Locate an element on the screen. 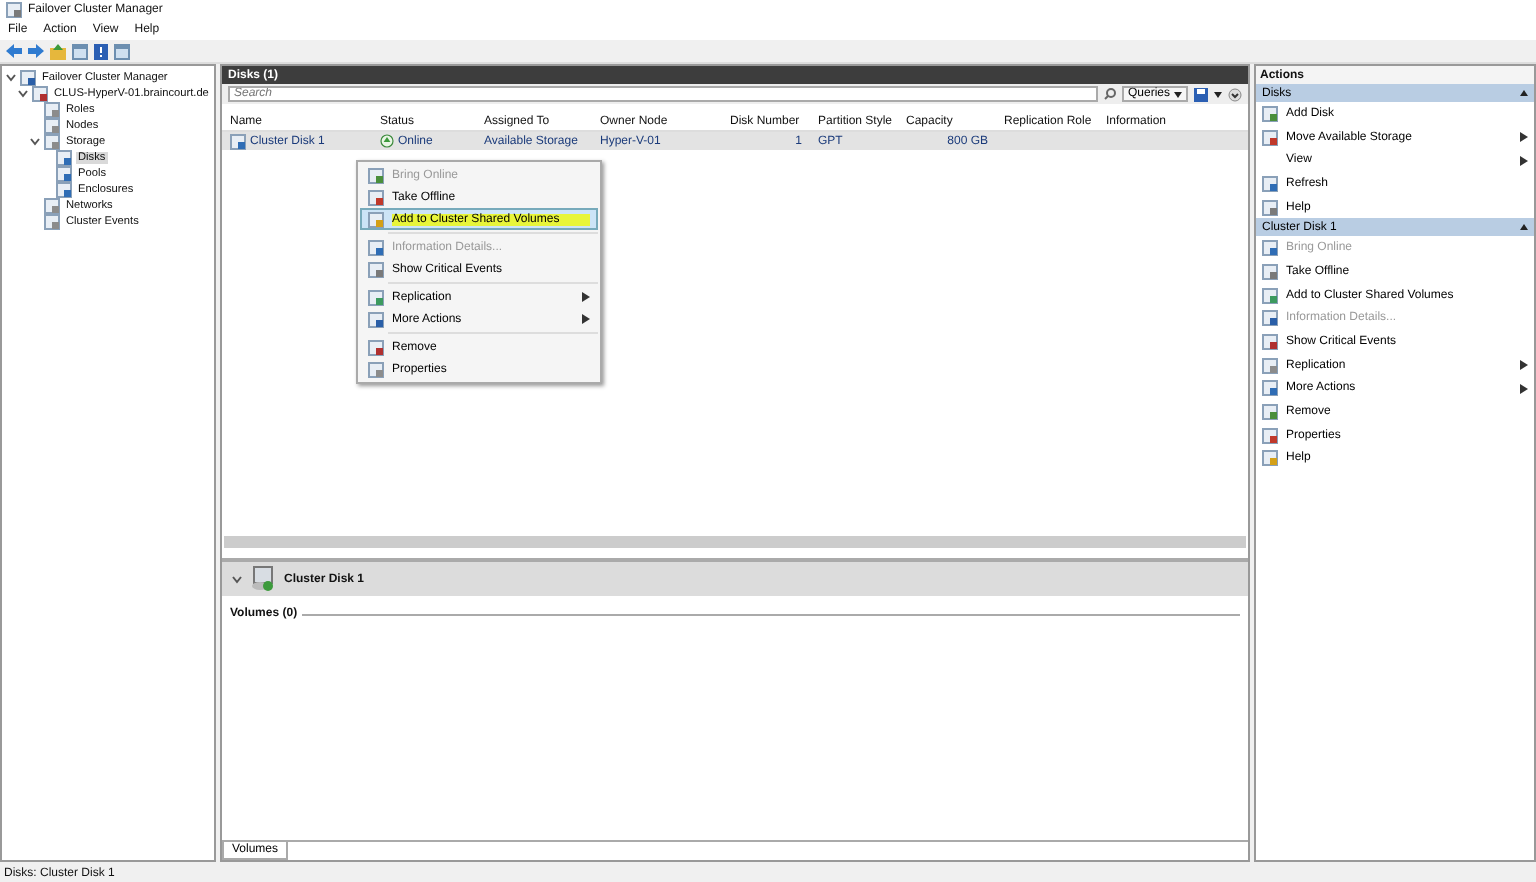 This screenshot has width=1536, height=882. horizontal-scrollbar is located at coordinates (735, 542).